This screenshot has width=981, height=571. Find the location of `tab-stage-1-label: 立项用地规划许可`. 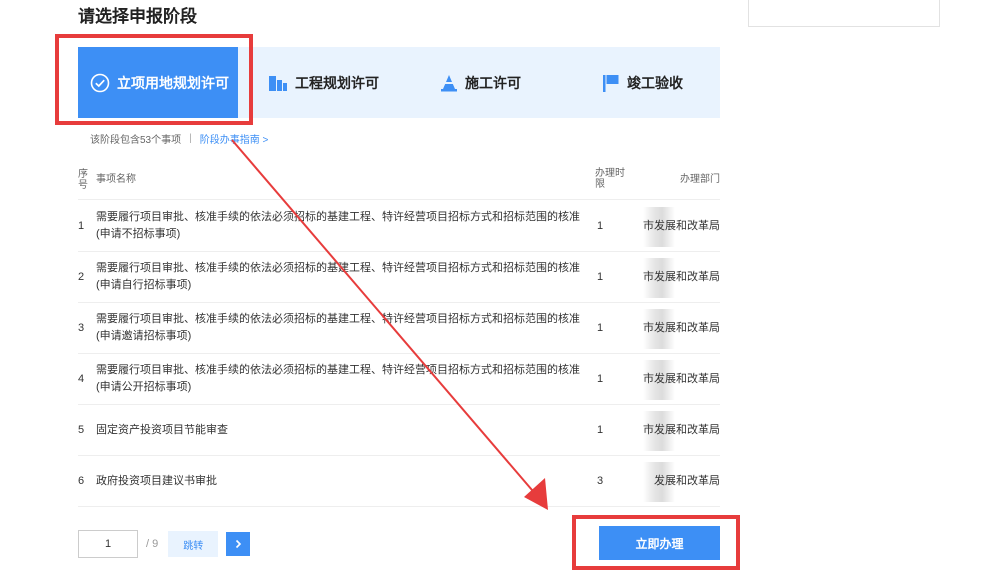

tab-stage-1-label: 立项用地规划许可 is located at coordinates (173, 82).